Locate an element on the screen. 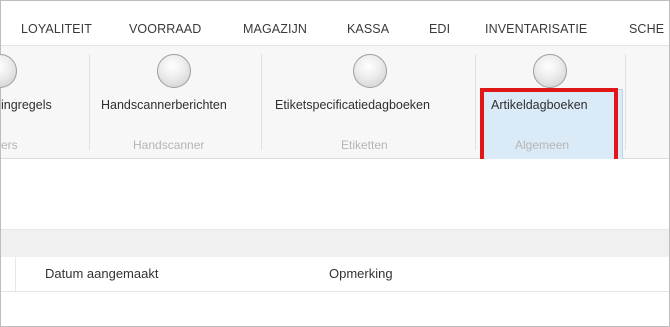 Image resolution: width=670 pixels, height=327 pixels. column-header-datum-aangemaakt: Datum aangemaakt is located at coordinates (101, 273).